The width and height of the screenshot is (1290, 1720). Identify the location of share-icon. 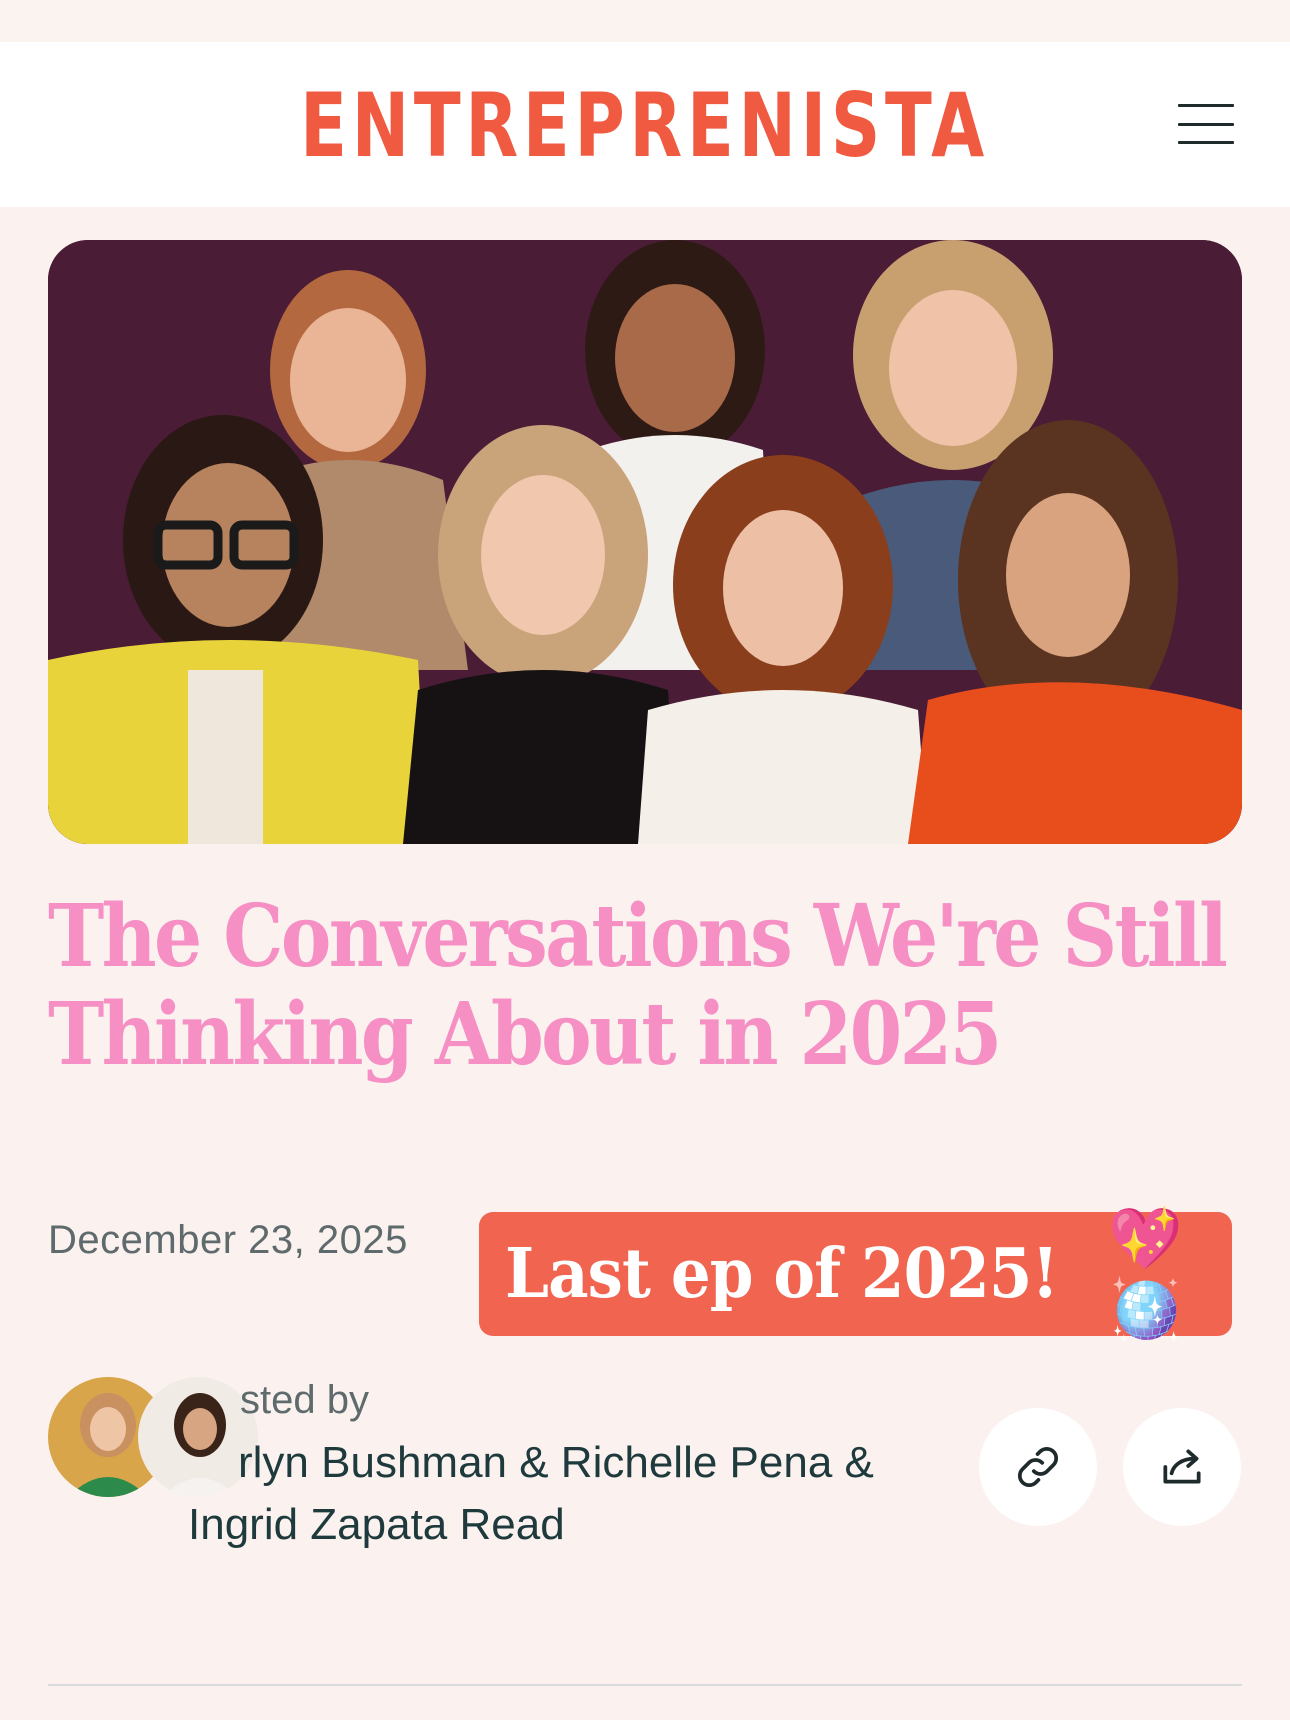
(1182, 1466).